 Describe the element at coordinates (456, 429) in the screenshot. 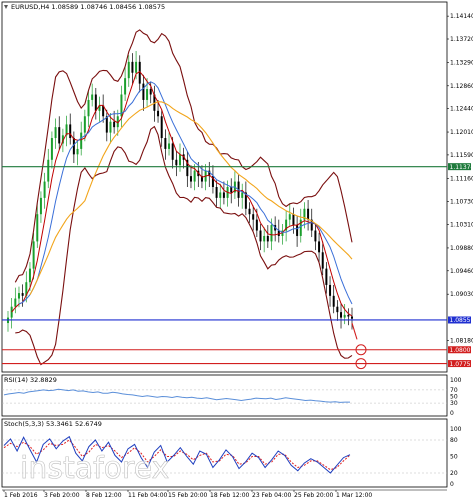

I see `stoch-tick-label: 100` at that location.